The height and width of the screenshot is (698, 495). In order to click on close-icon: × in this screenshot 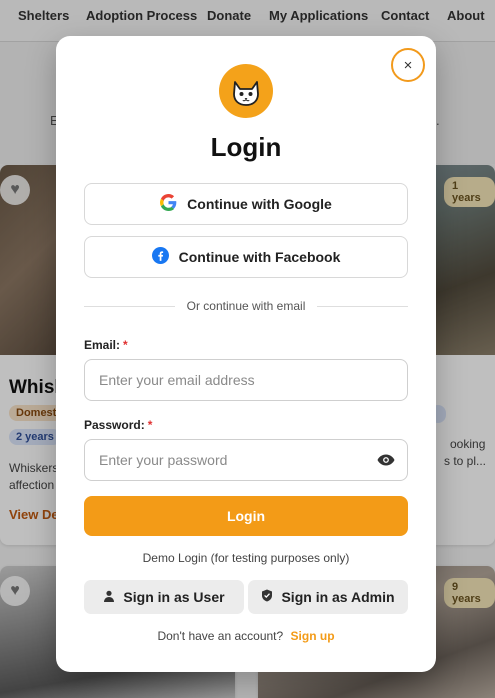, I will do `click(408, 65)`.